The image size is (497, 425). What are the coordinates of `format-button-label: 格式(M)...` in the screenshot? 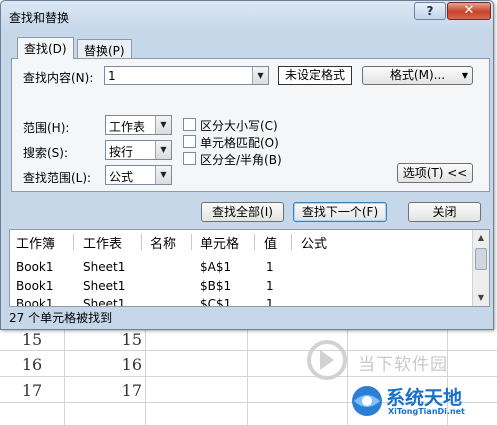 It's located at (417, 75).